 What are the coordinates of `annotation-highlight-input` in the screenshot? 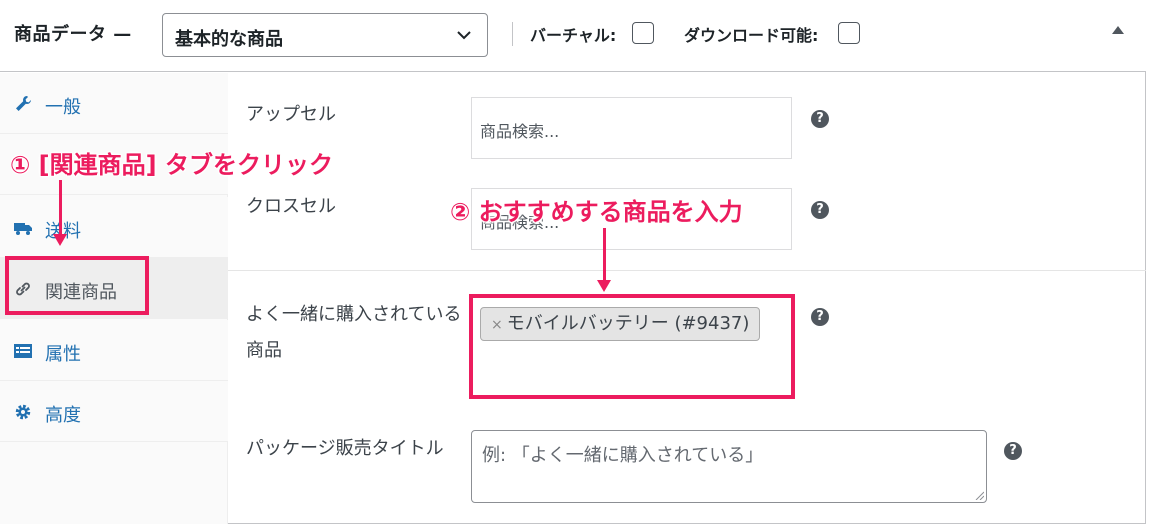 It's located at (632, 346).